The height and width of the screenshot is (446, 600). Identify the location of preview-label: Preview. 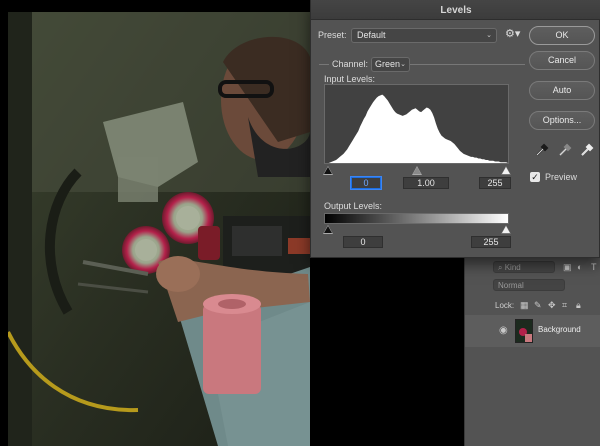
(561, 177).